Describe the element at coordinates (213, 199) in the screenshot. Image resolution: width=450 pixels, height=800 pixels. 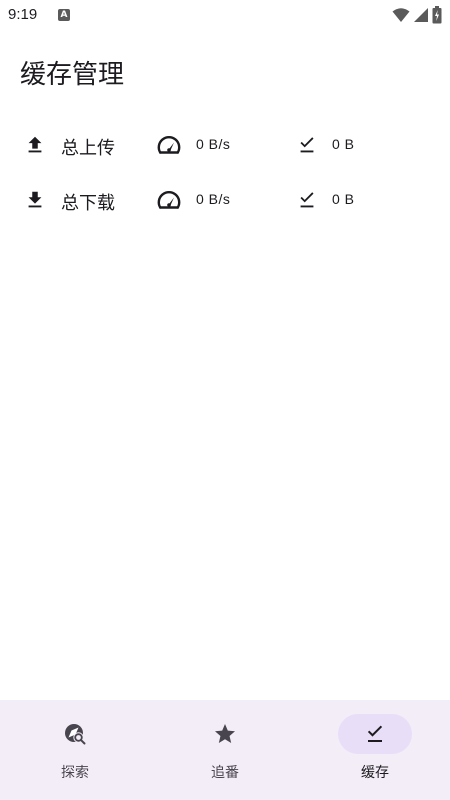
I see `download-speed: 0 B/s` at that location.